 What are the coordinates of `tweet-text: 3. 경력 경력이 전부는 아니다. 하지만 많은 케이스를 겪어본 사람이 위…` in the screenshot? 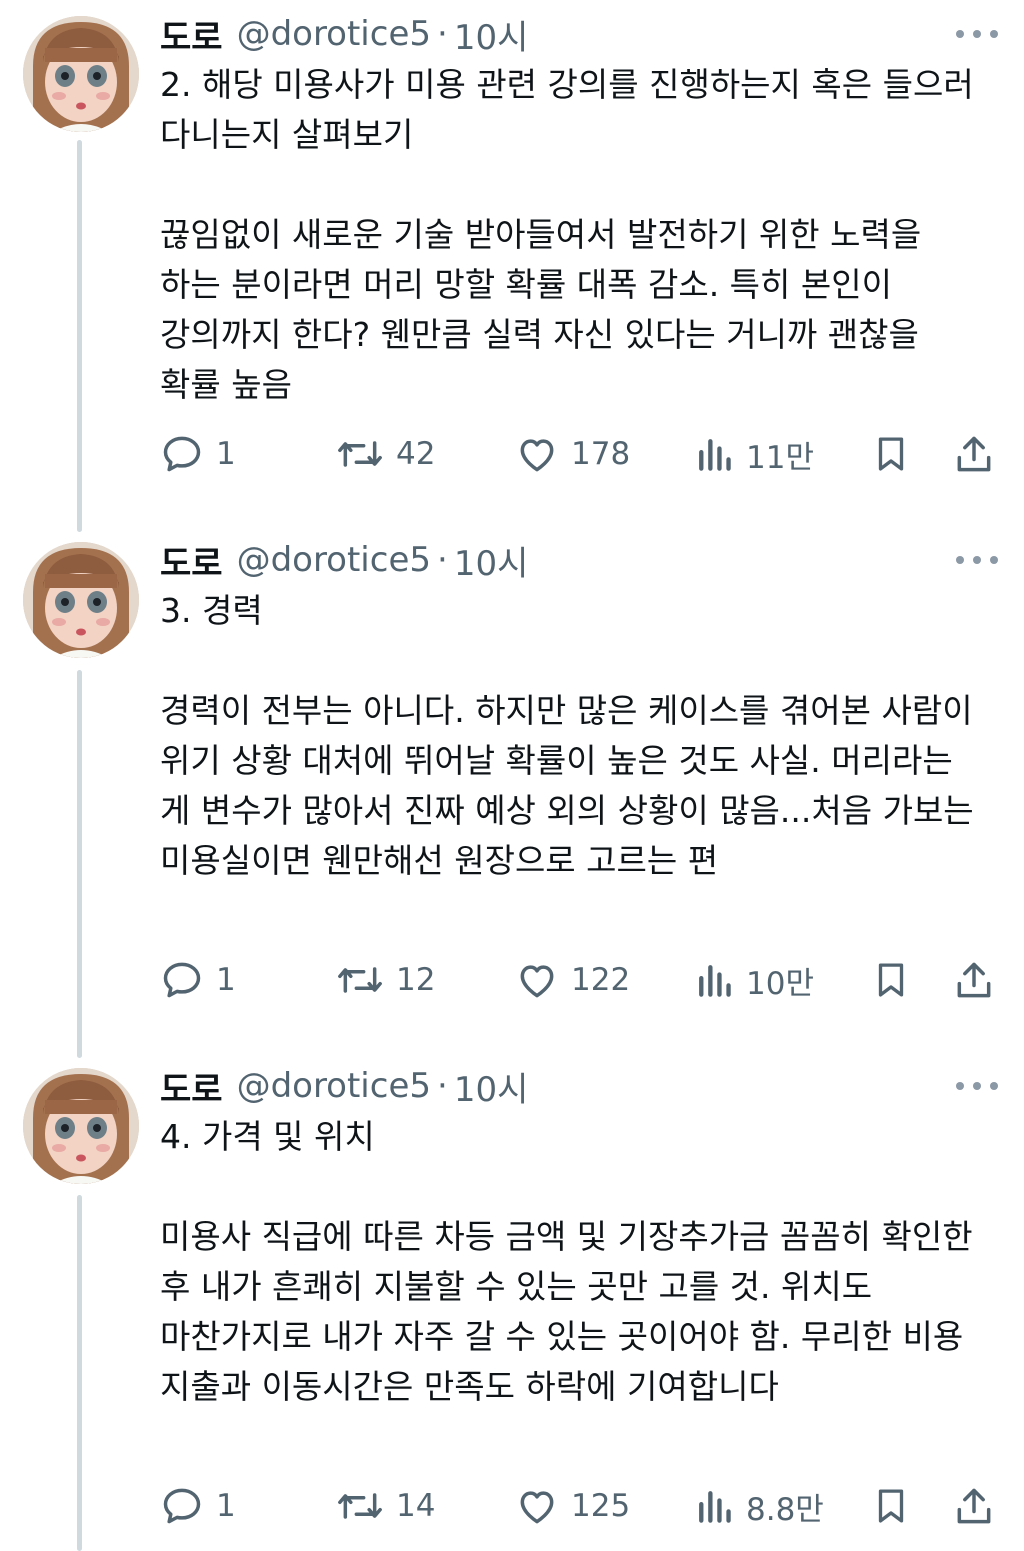 It's located at (567, 735).